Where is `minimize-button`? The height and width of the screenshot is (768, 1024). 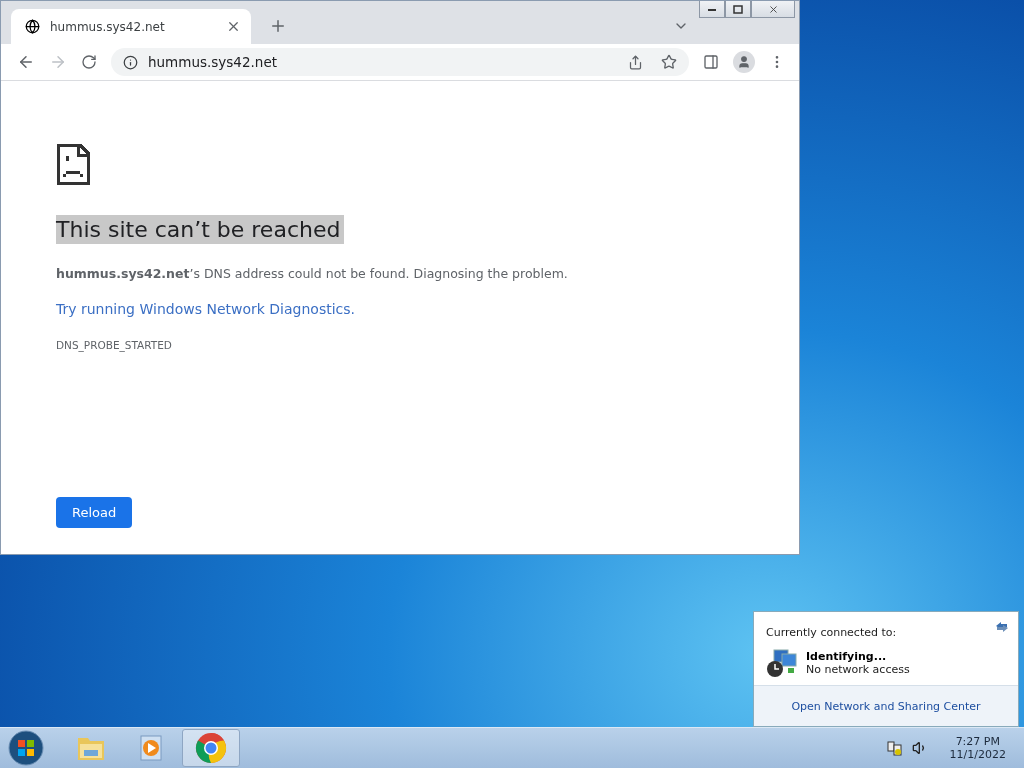 minimize-button is located at coordinates (712, 9).